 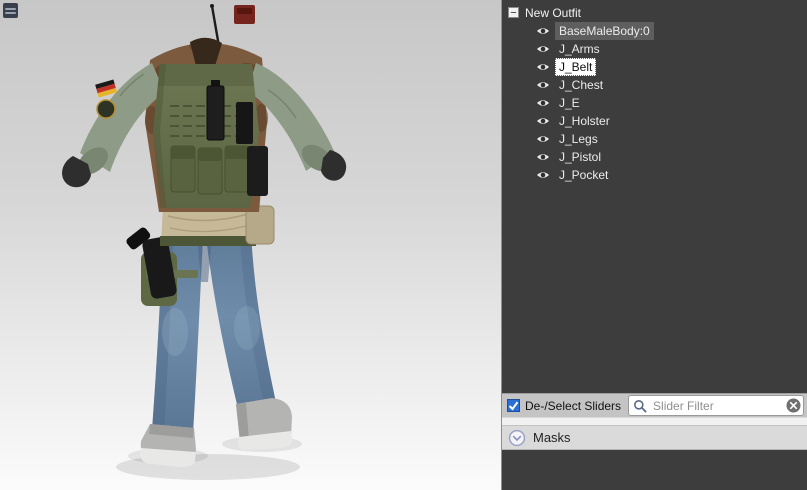 I want to click on tree-item-j-pocket: J_Pocket, so click(x=657, y=175).